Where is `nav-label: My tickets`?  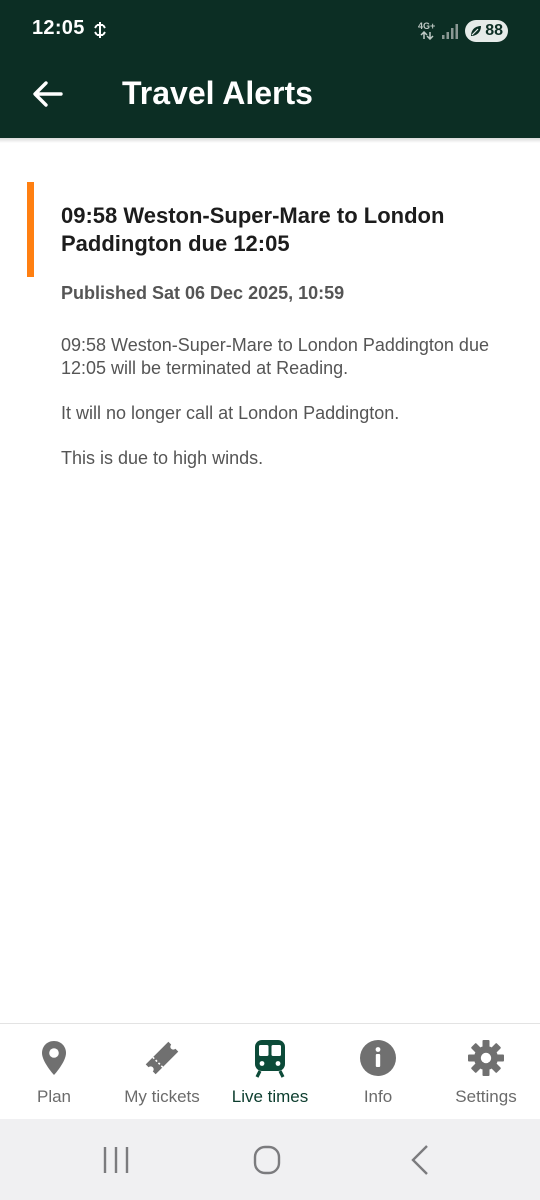 nav-label: My tickets is located at coordinates (162, 1096).